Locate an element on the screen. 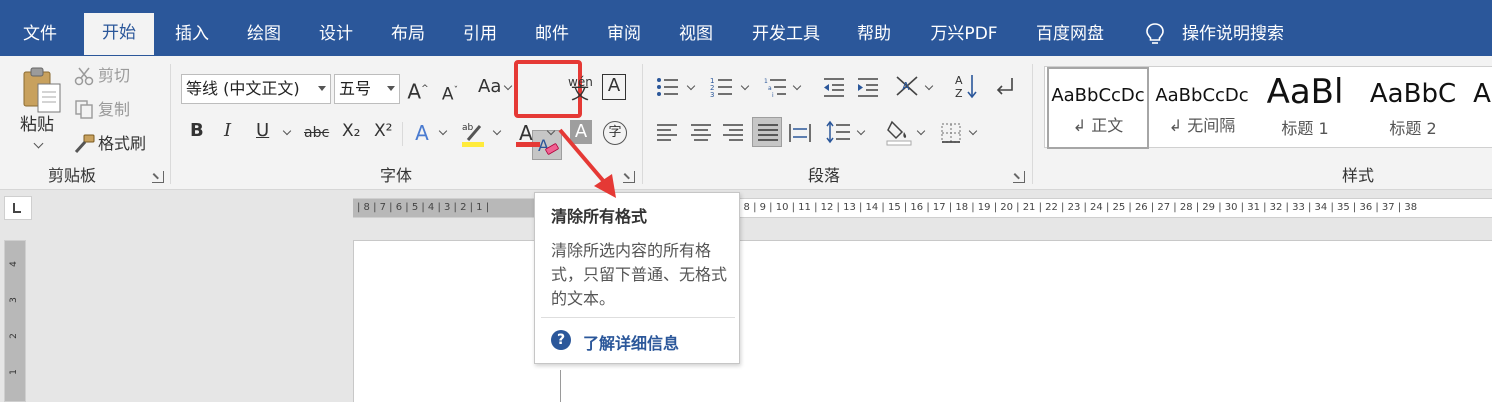  text-effects-icon: A is located at coordinates (422, 133).